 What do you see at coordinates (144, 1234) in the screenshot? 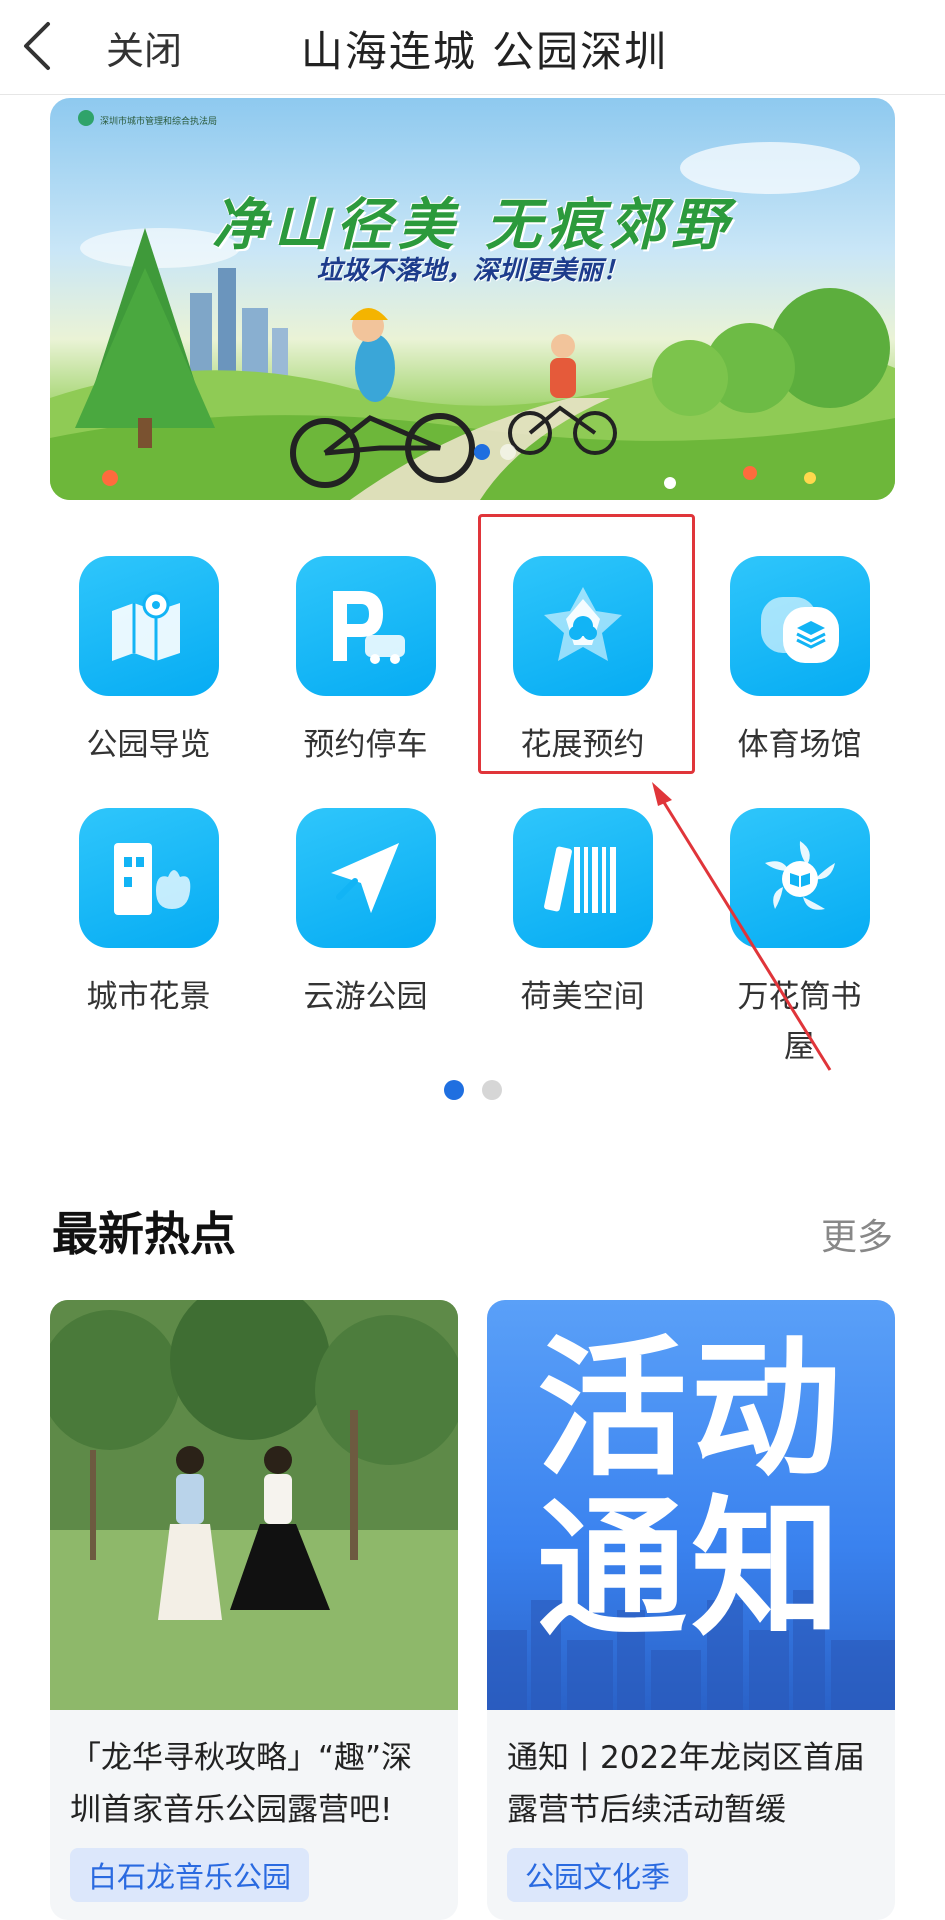
I see `section-title: 最新热点` at bounding box center [144, 1234].